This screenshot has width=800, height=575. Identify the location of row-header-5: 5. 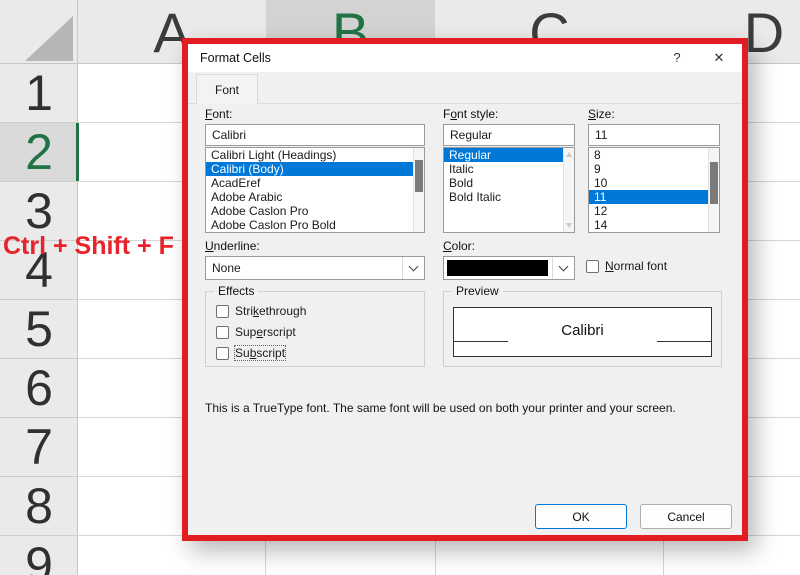
(39, 329).